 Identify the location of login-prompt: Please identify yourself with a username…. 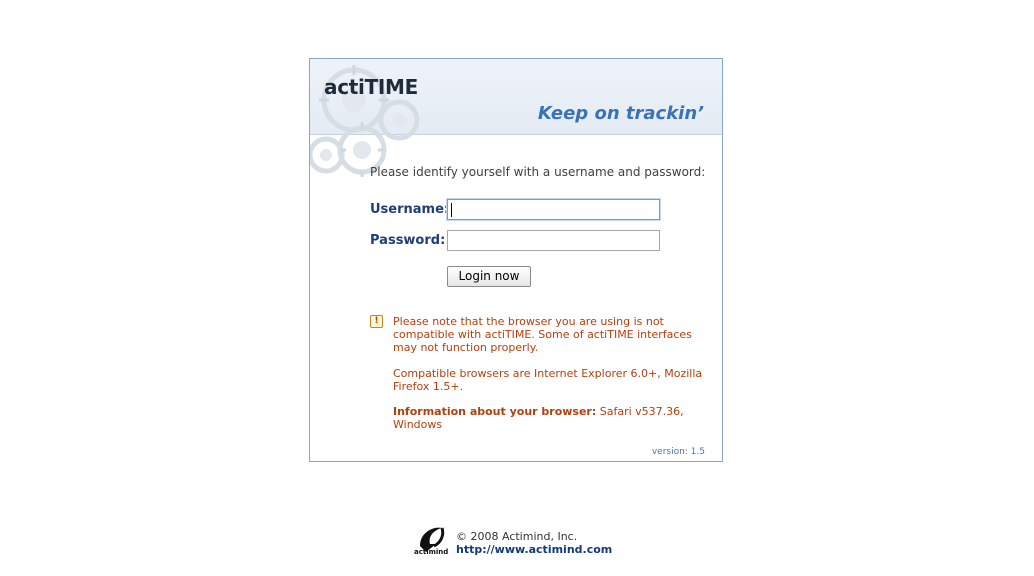
(538, 172).